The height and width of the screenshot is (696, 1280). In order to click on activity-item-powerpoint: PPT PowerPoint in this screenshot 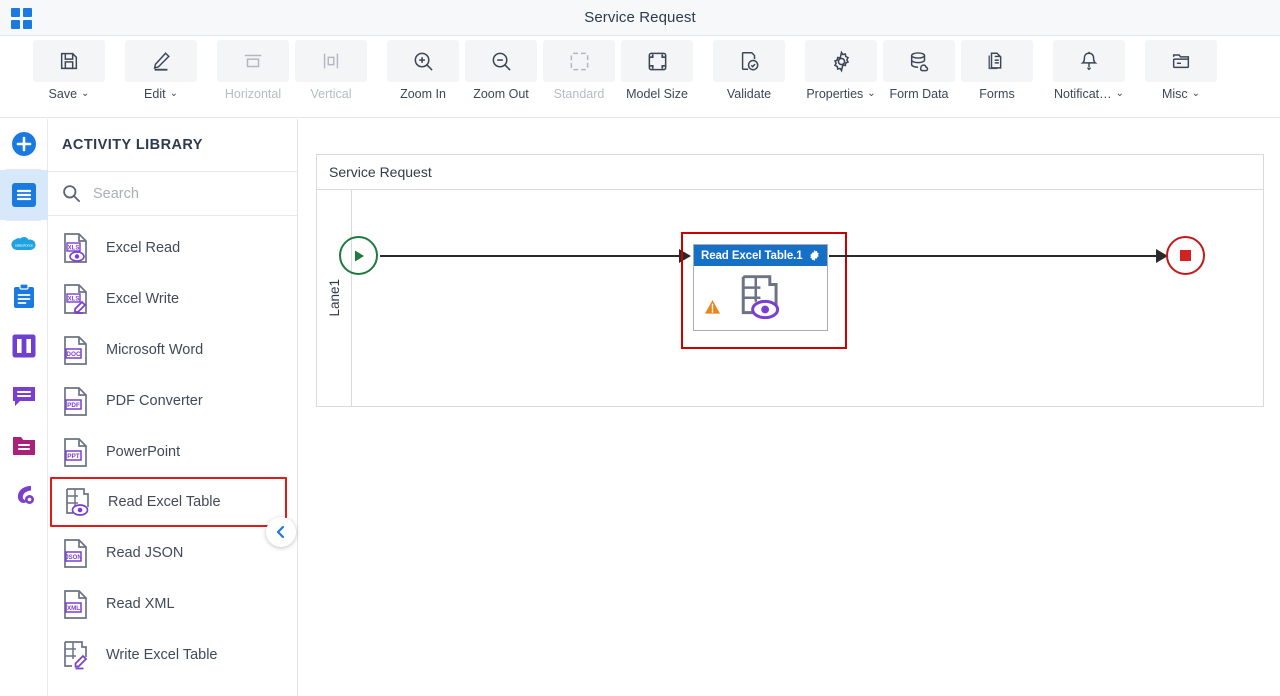, I will do `click(172, 451)`.